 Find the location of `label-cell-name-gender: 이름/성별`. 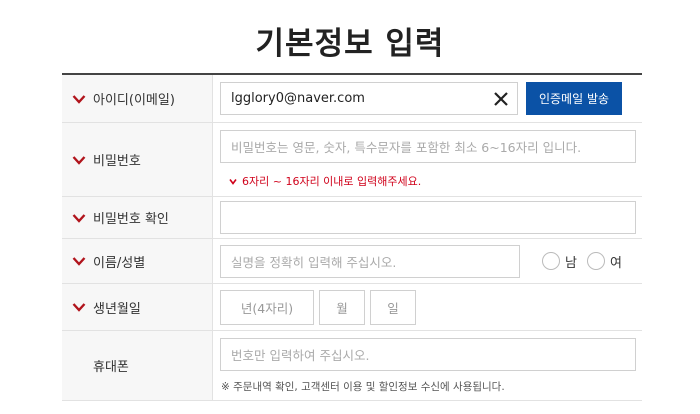

label-cell-name-gender: 이름/성별 is located at coordinates (137, 261).